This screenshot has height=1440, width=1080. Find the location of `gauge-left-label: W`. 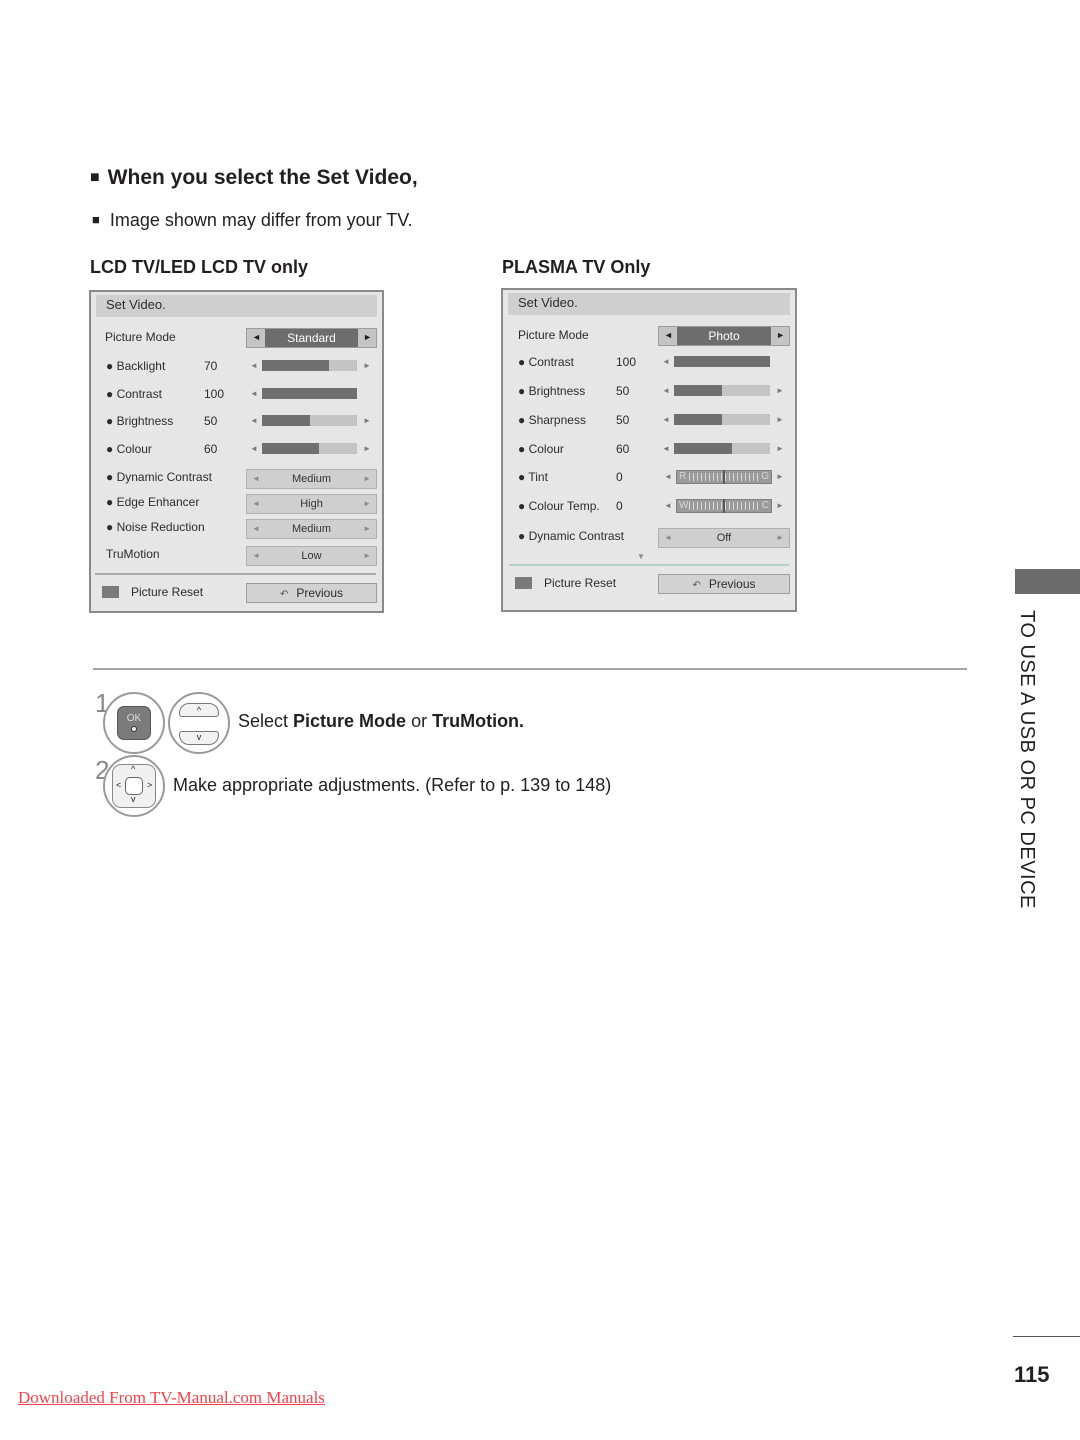

gauge-left-label: W is located at coordinates (684, 505).